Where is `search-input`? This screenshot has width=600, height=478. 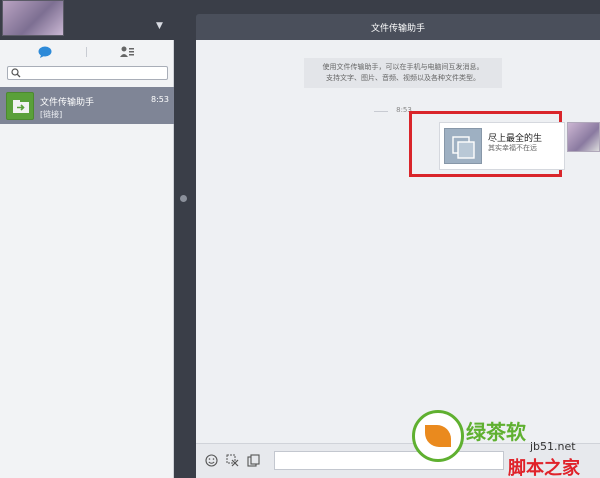 search-input is located at coordinates (94, 73).